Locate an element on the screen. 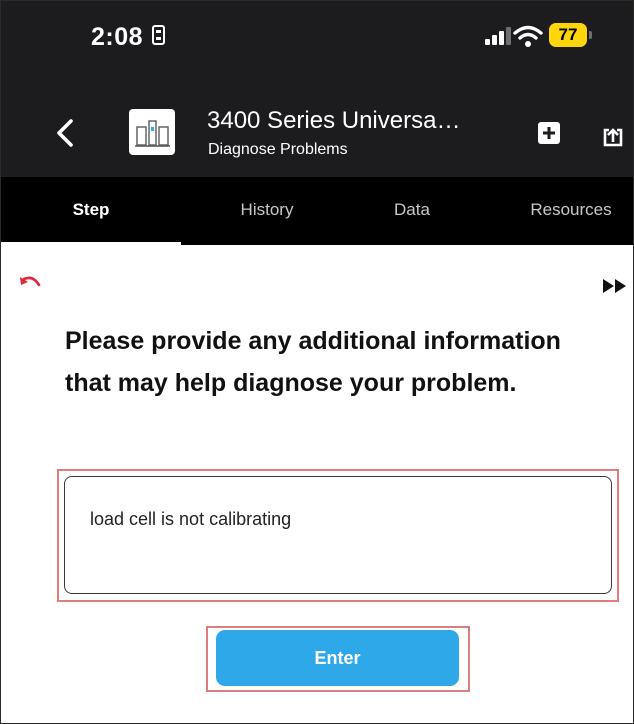 The image size is (634, 724). app-header: 3400 Series Universa… Diagnose Problems is located at coordinates (317, 139).